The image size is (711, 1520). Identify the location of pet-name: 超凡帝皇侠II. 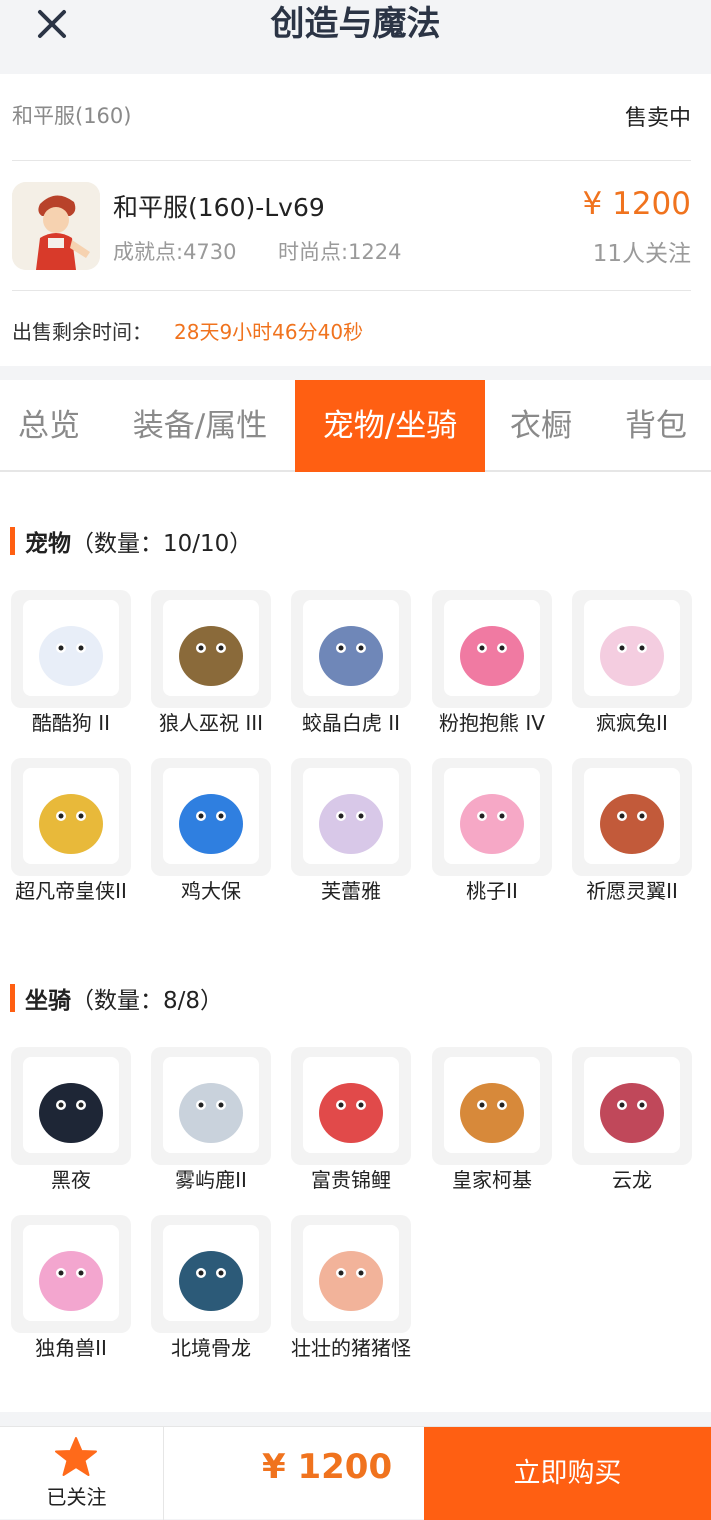
(71, 891).